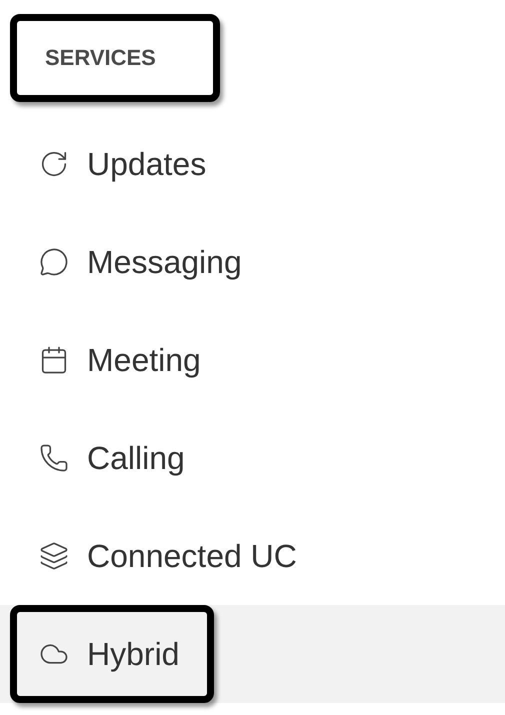 The height and width of the screenshot is (715, 505). Describe the element at coordinates (54, 458) in the screenshot. I see `phone-icon` at that location.